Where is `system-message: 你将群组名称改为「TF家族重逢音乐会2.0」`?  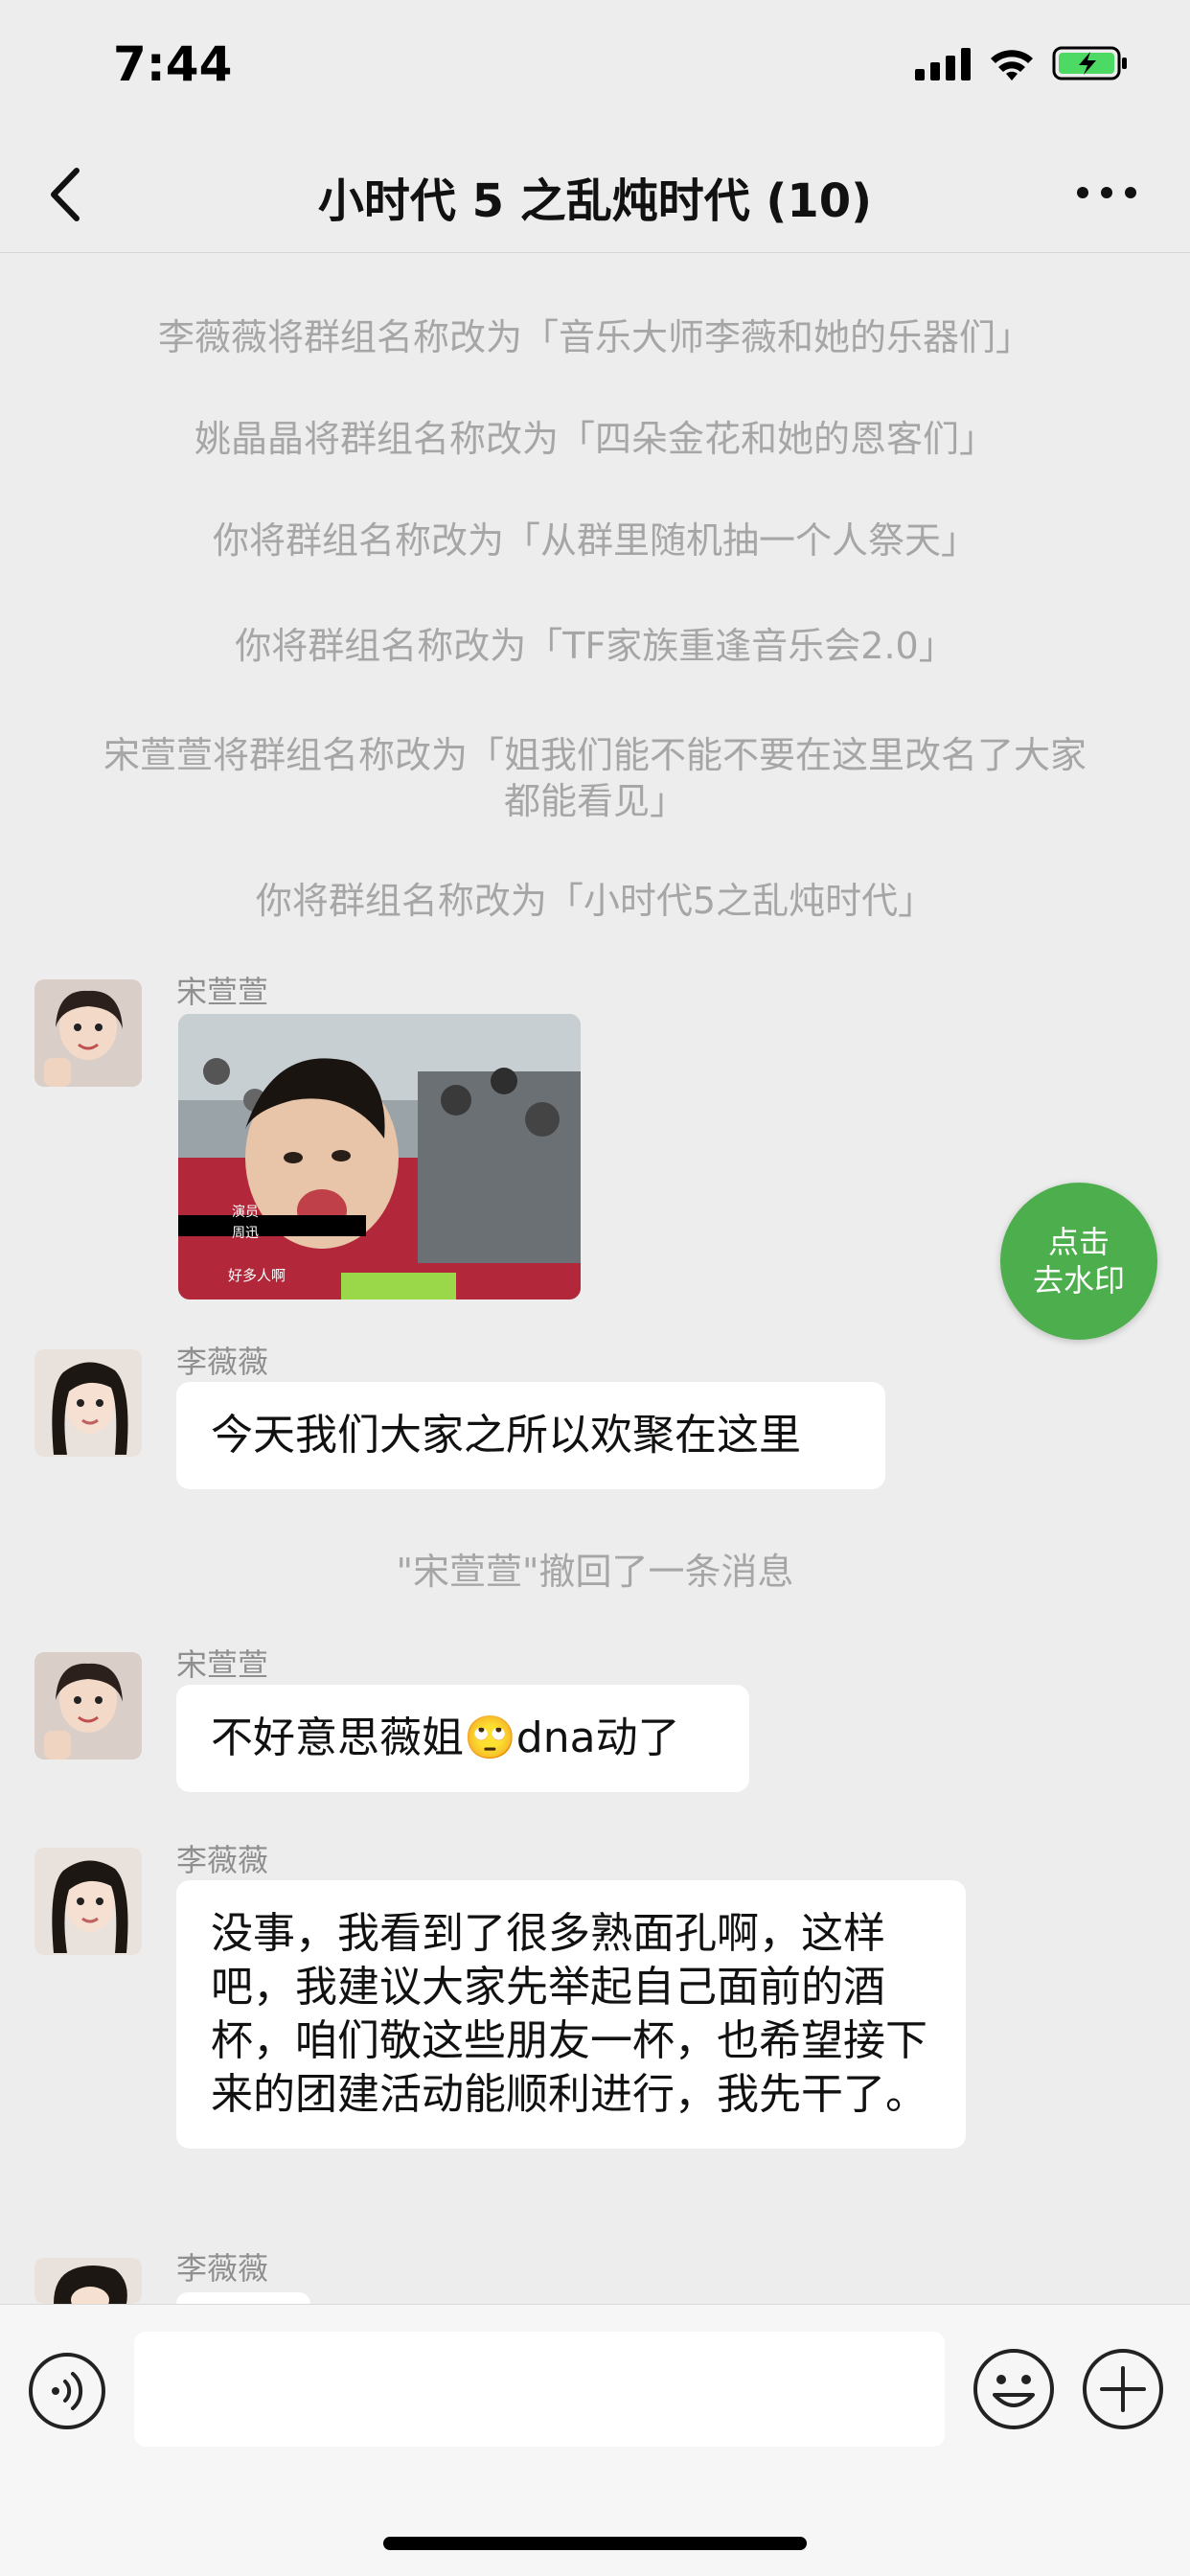
system-message: 你将群组名称改为「TF家族重逢音乐会2.0」 is located at coordinates (595, 646).